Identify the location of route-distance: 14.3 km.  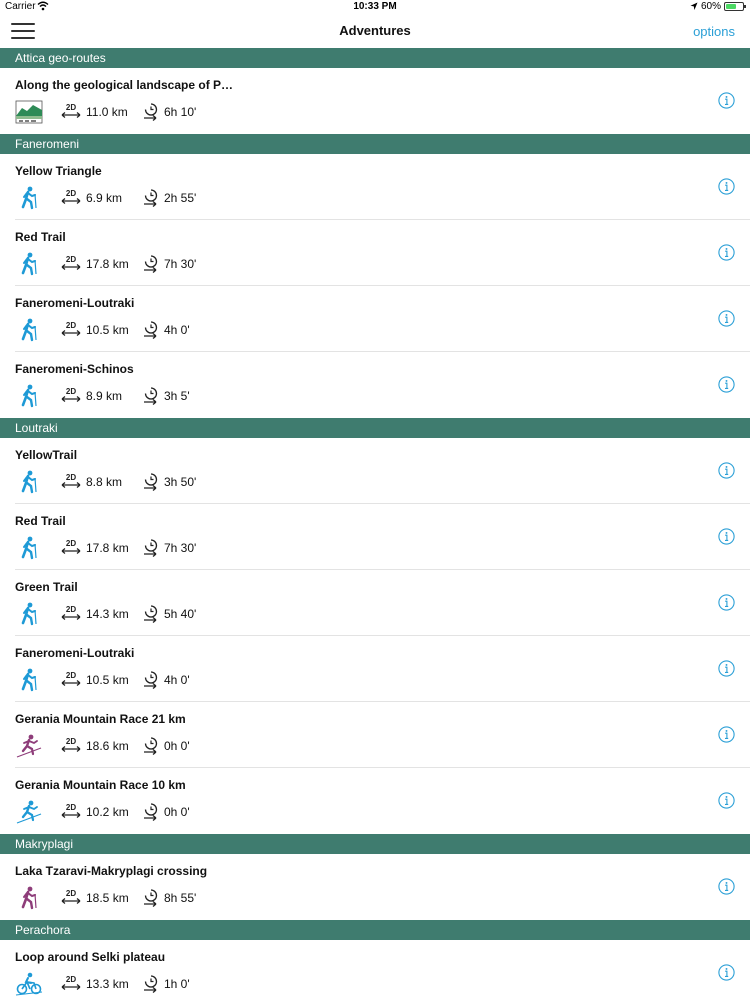
(107, 614).